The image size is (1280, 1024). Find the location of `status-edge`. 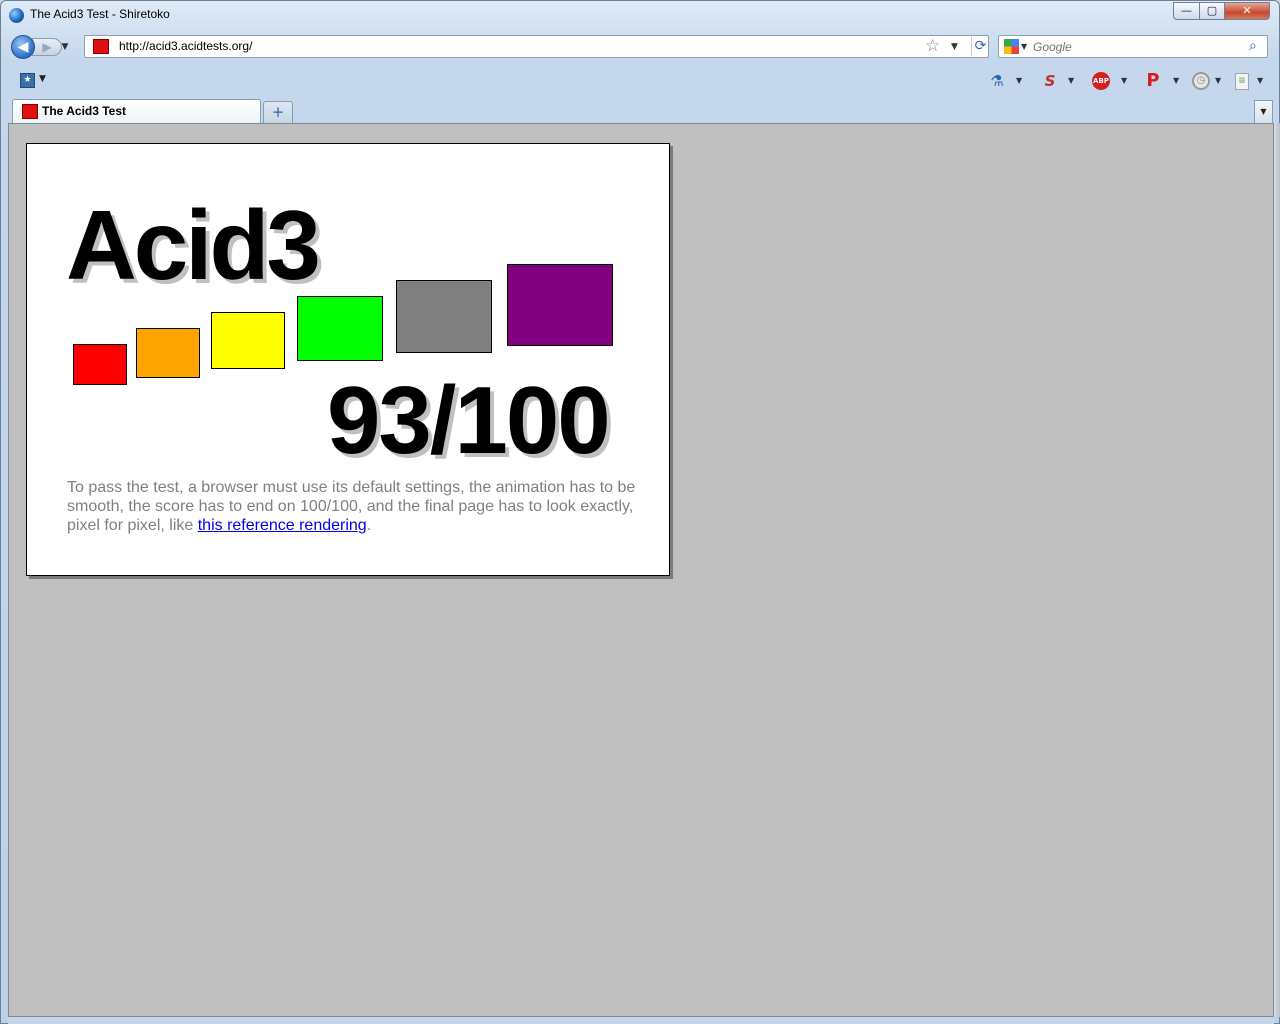

status-edge is located at coordinates (641, 1020).